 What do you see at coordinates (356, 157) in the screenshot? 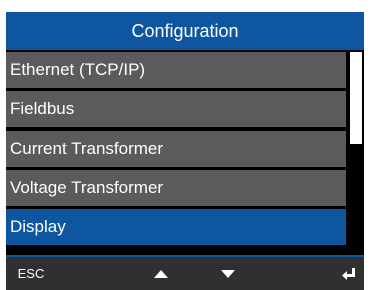
I see `scrollbar` at bounding box center [356, 157].